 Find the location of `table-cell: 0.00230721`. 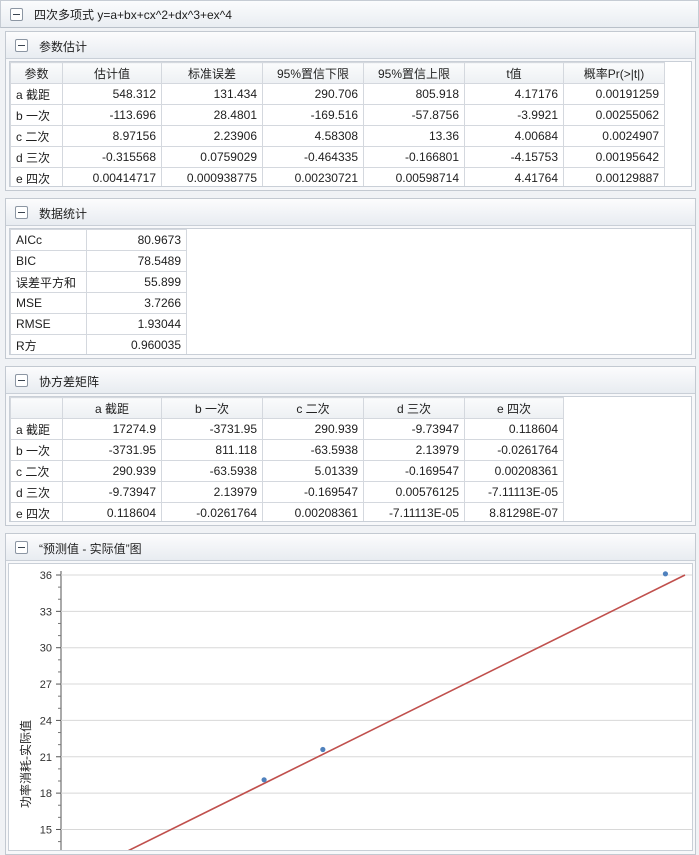

table-cell: 0.00230721 is located at coordinates (313, 176).